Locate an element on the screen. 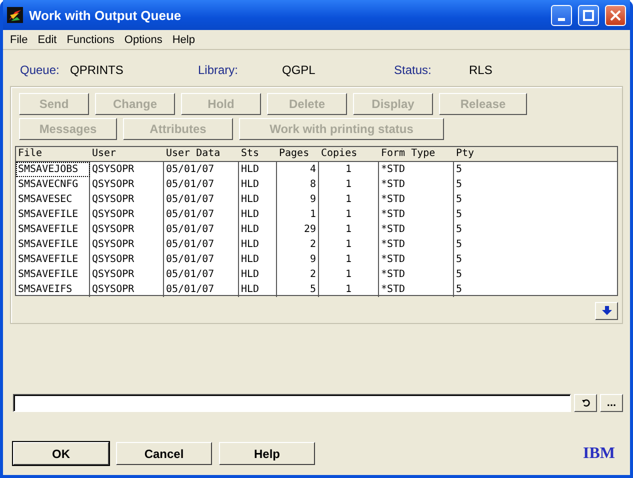 The height and width of the screenshot is (478, 633). table-cell: 5 is located at coordinates (298, 289).